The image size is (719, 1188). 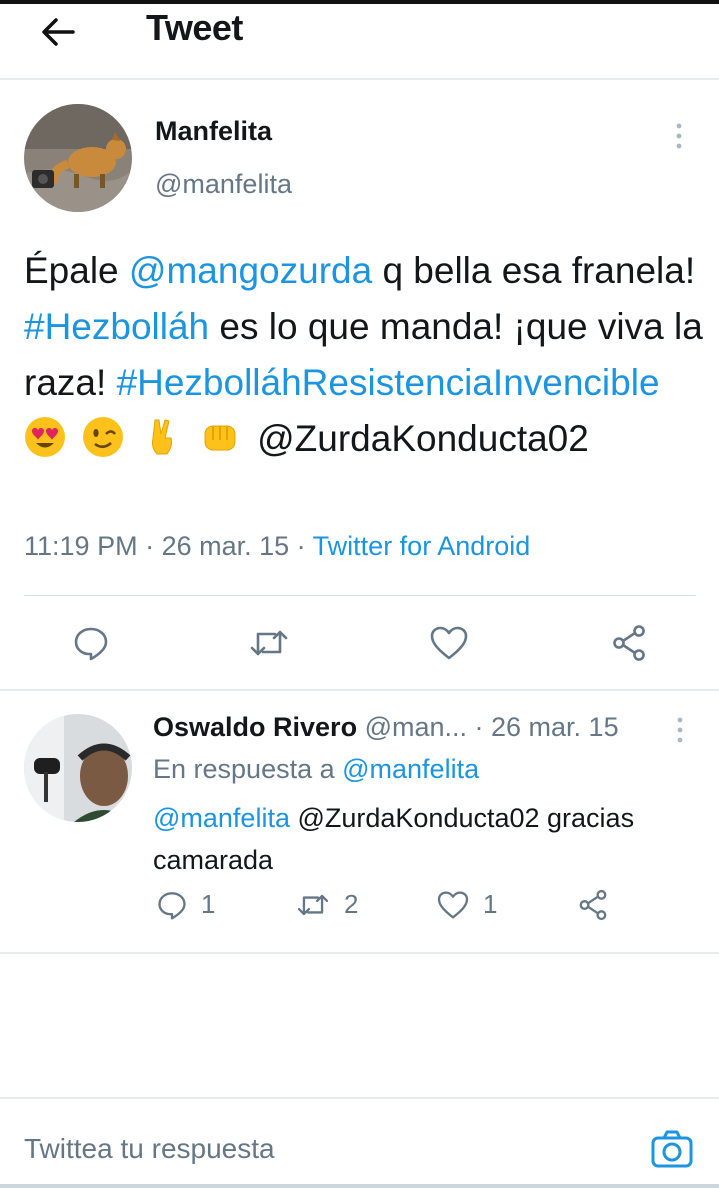 What do you see at coordinates (45, 437) in the screenshot?
I see `heart-eyes-emoji` at bounding box center [45, 437].